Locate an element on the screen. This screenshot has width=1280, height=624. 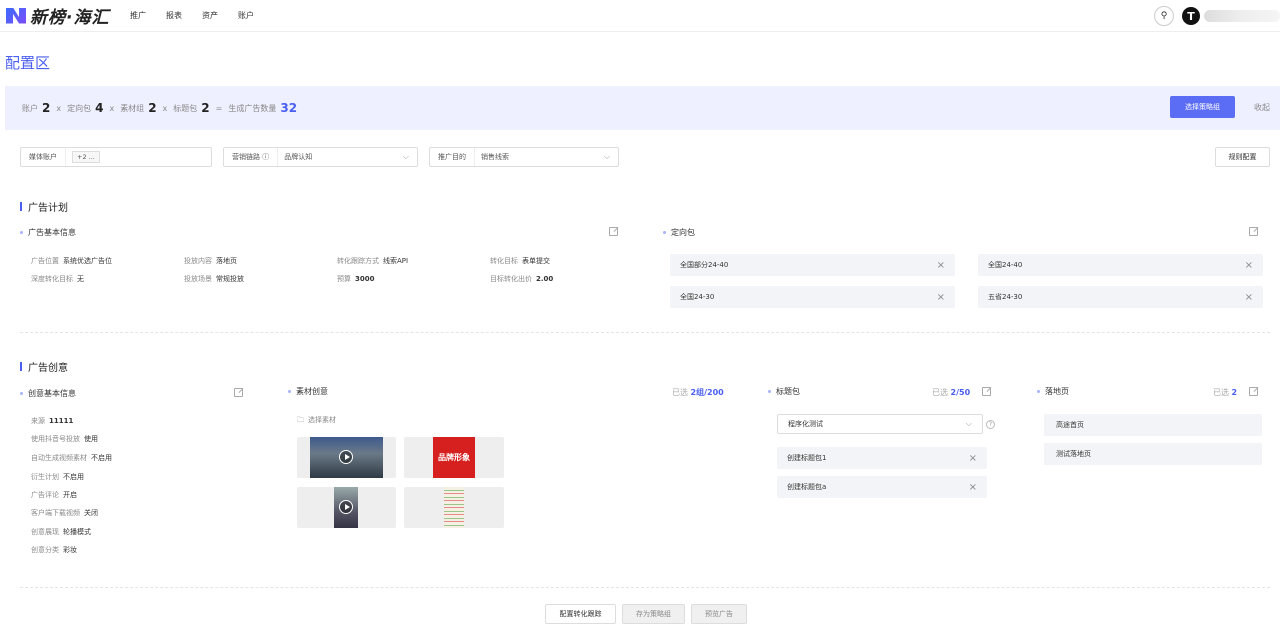
material-thumb: 品牌形象 is located at coordinates (454, 457).